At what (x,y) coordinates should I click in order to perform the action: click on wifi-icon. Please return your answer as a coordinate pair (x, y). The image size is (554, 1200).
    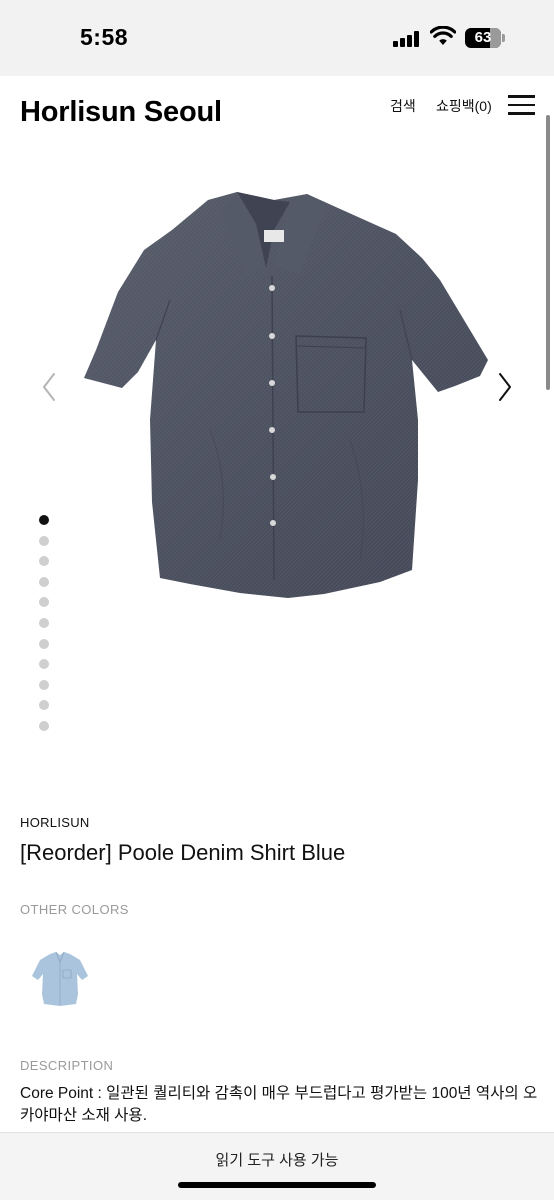
    Looking at the image, I should click on (443, 35).